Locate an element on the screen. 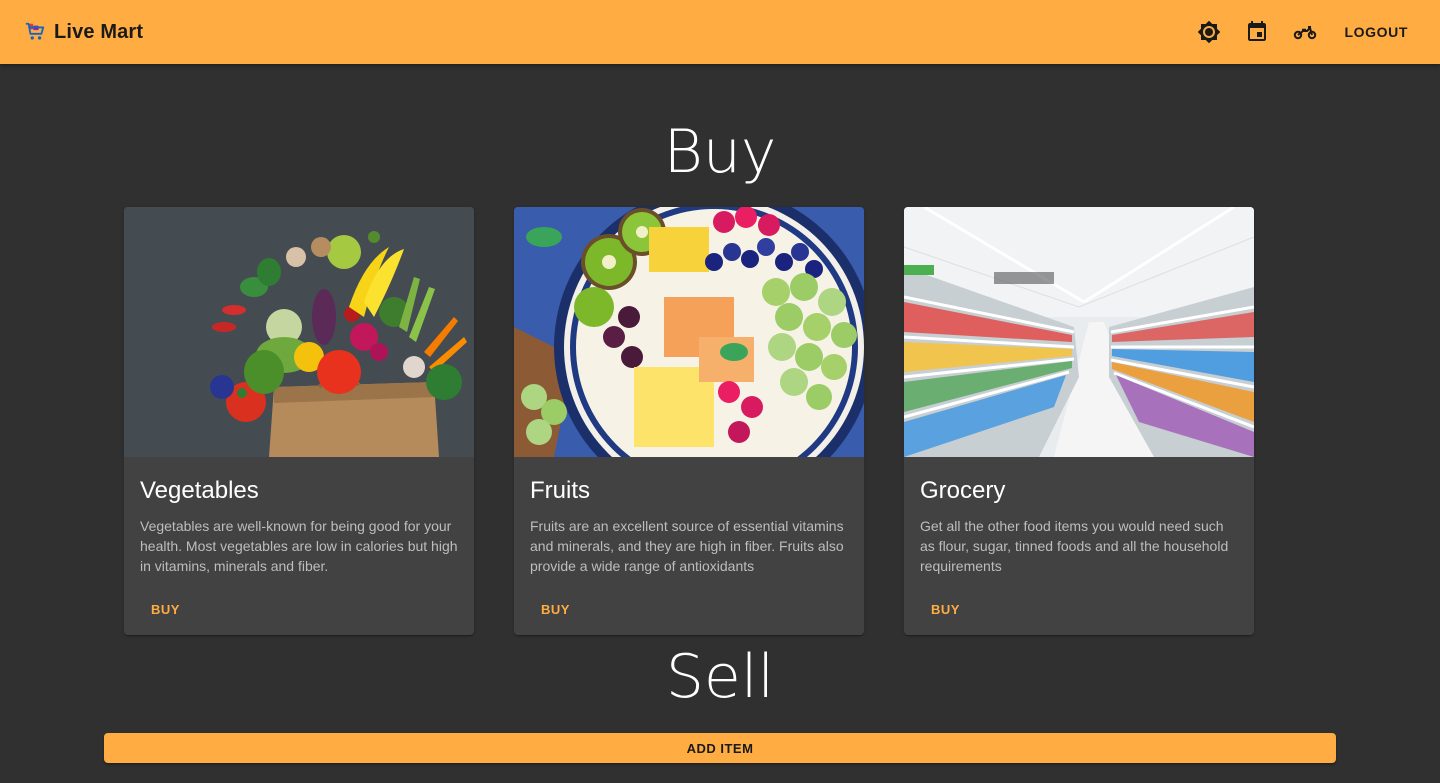 The height and width of the screenshot is (783, 1440). theme-toggle-button is located at coordinates (1209, 32).